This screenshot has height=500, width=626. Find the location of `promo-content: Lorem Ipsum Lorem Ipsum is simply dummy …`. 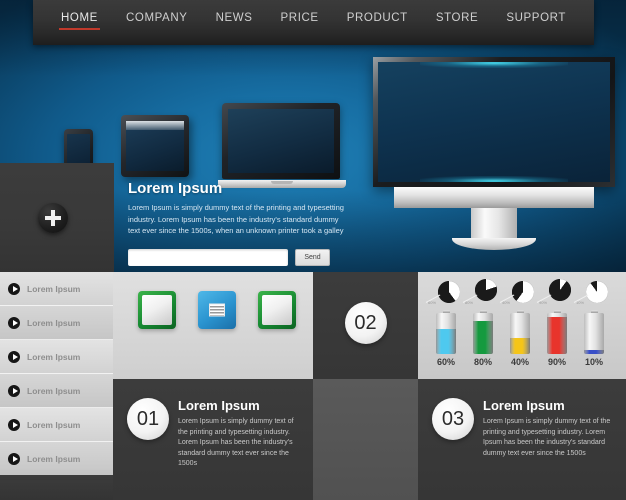

promo-content: Lorem Ipsum Lorem Ipsum is simply dummy … is located at coordinates (240, 223).